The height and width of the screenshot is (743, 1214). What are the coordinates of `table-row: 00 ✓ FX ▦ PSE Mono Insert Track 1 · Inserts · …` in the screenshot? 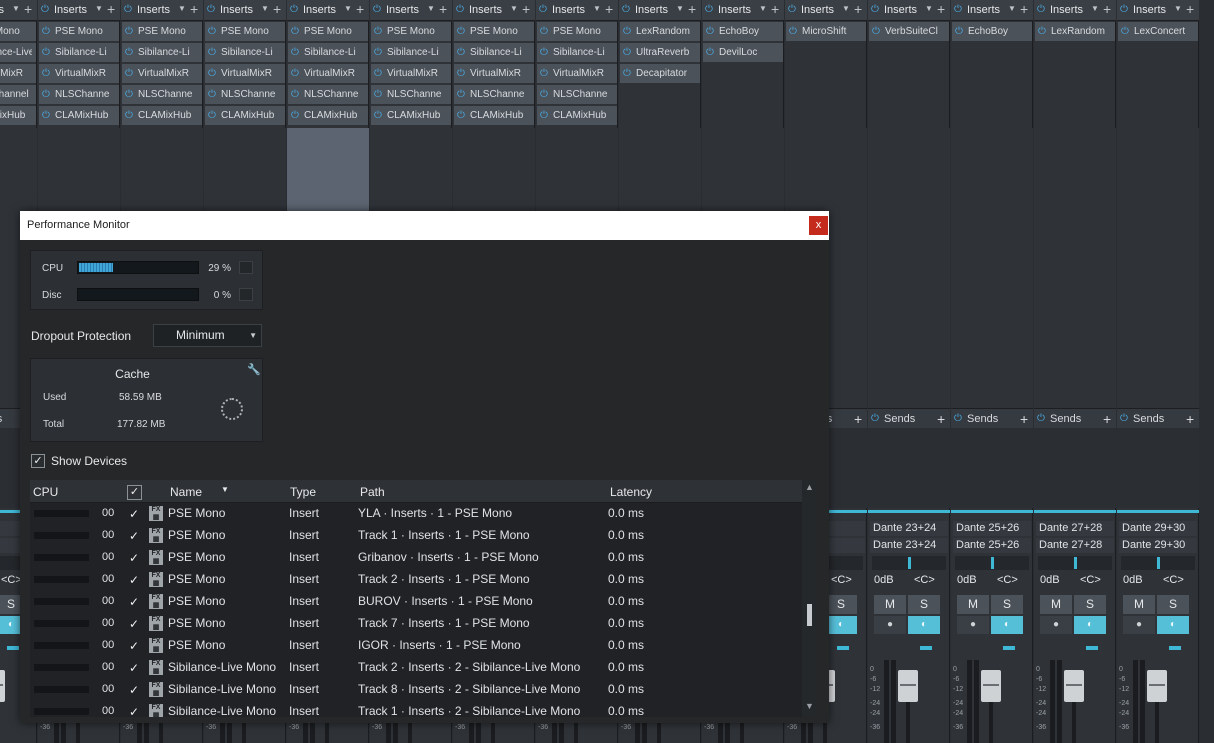 It's located at (416, 536).